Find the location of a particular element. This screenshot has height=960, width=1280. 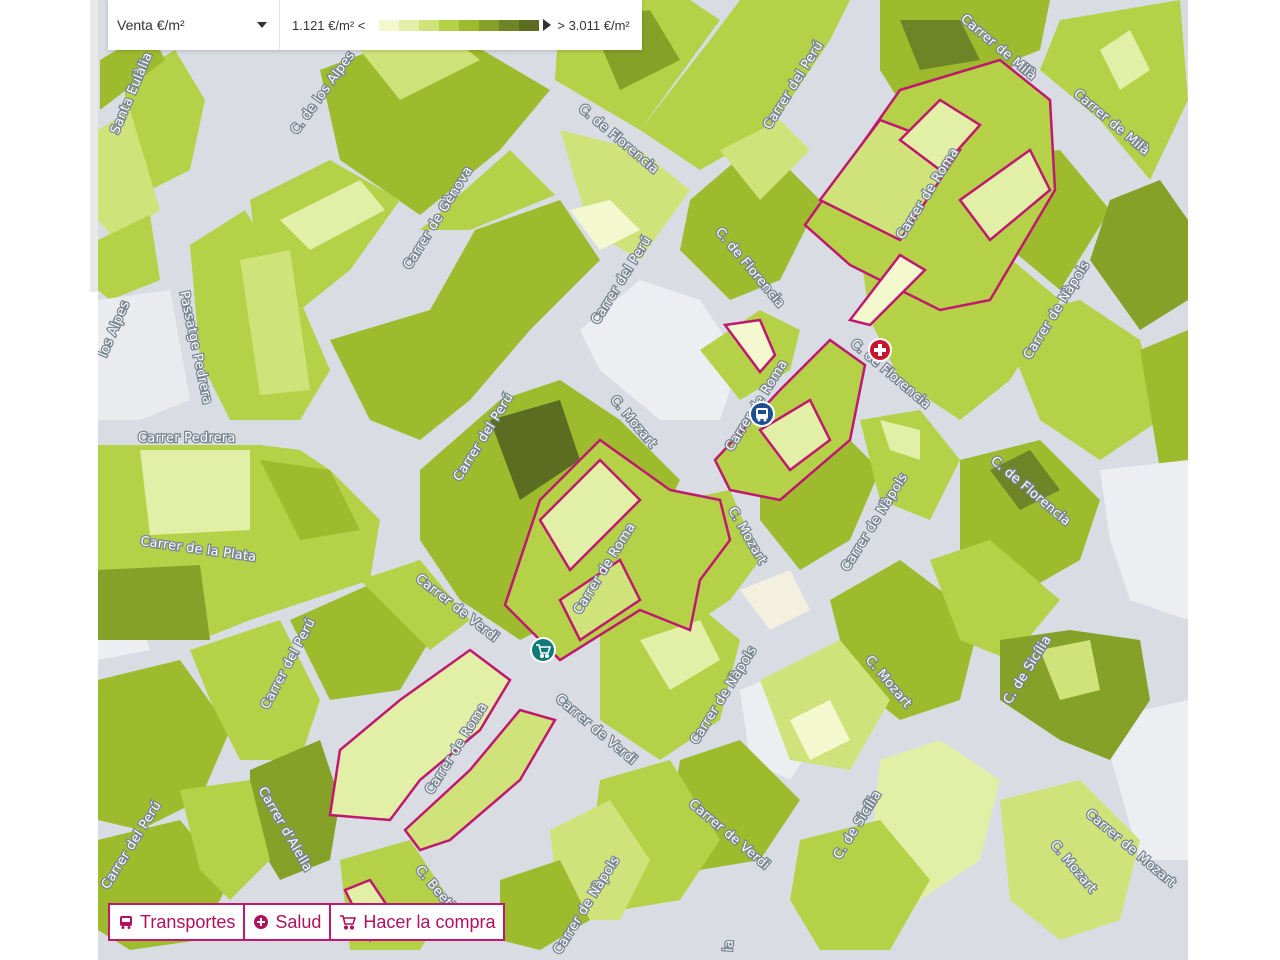

poi-filter-bar: Transportes Salud Hacer la compra is located at coordinates (307, 922).